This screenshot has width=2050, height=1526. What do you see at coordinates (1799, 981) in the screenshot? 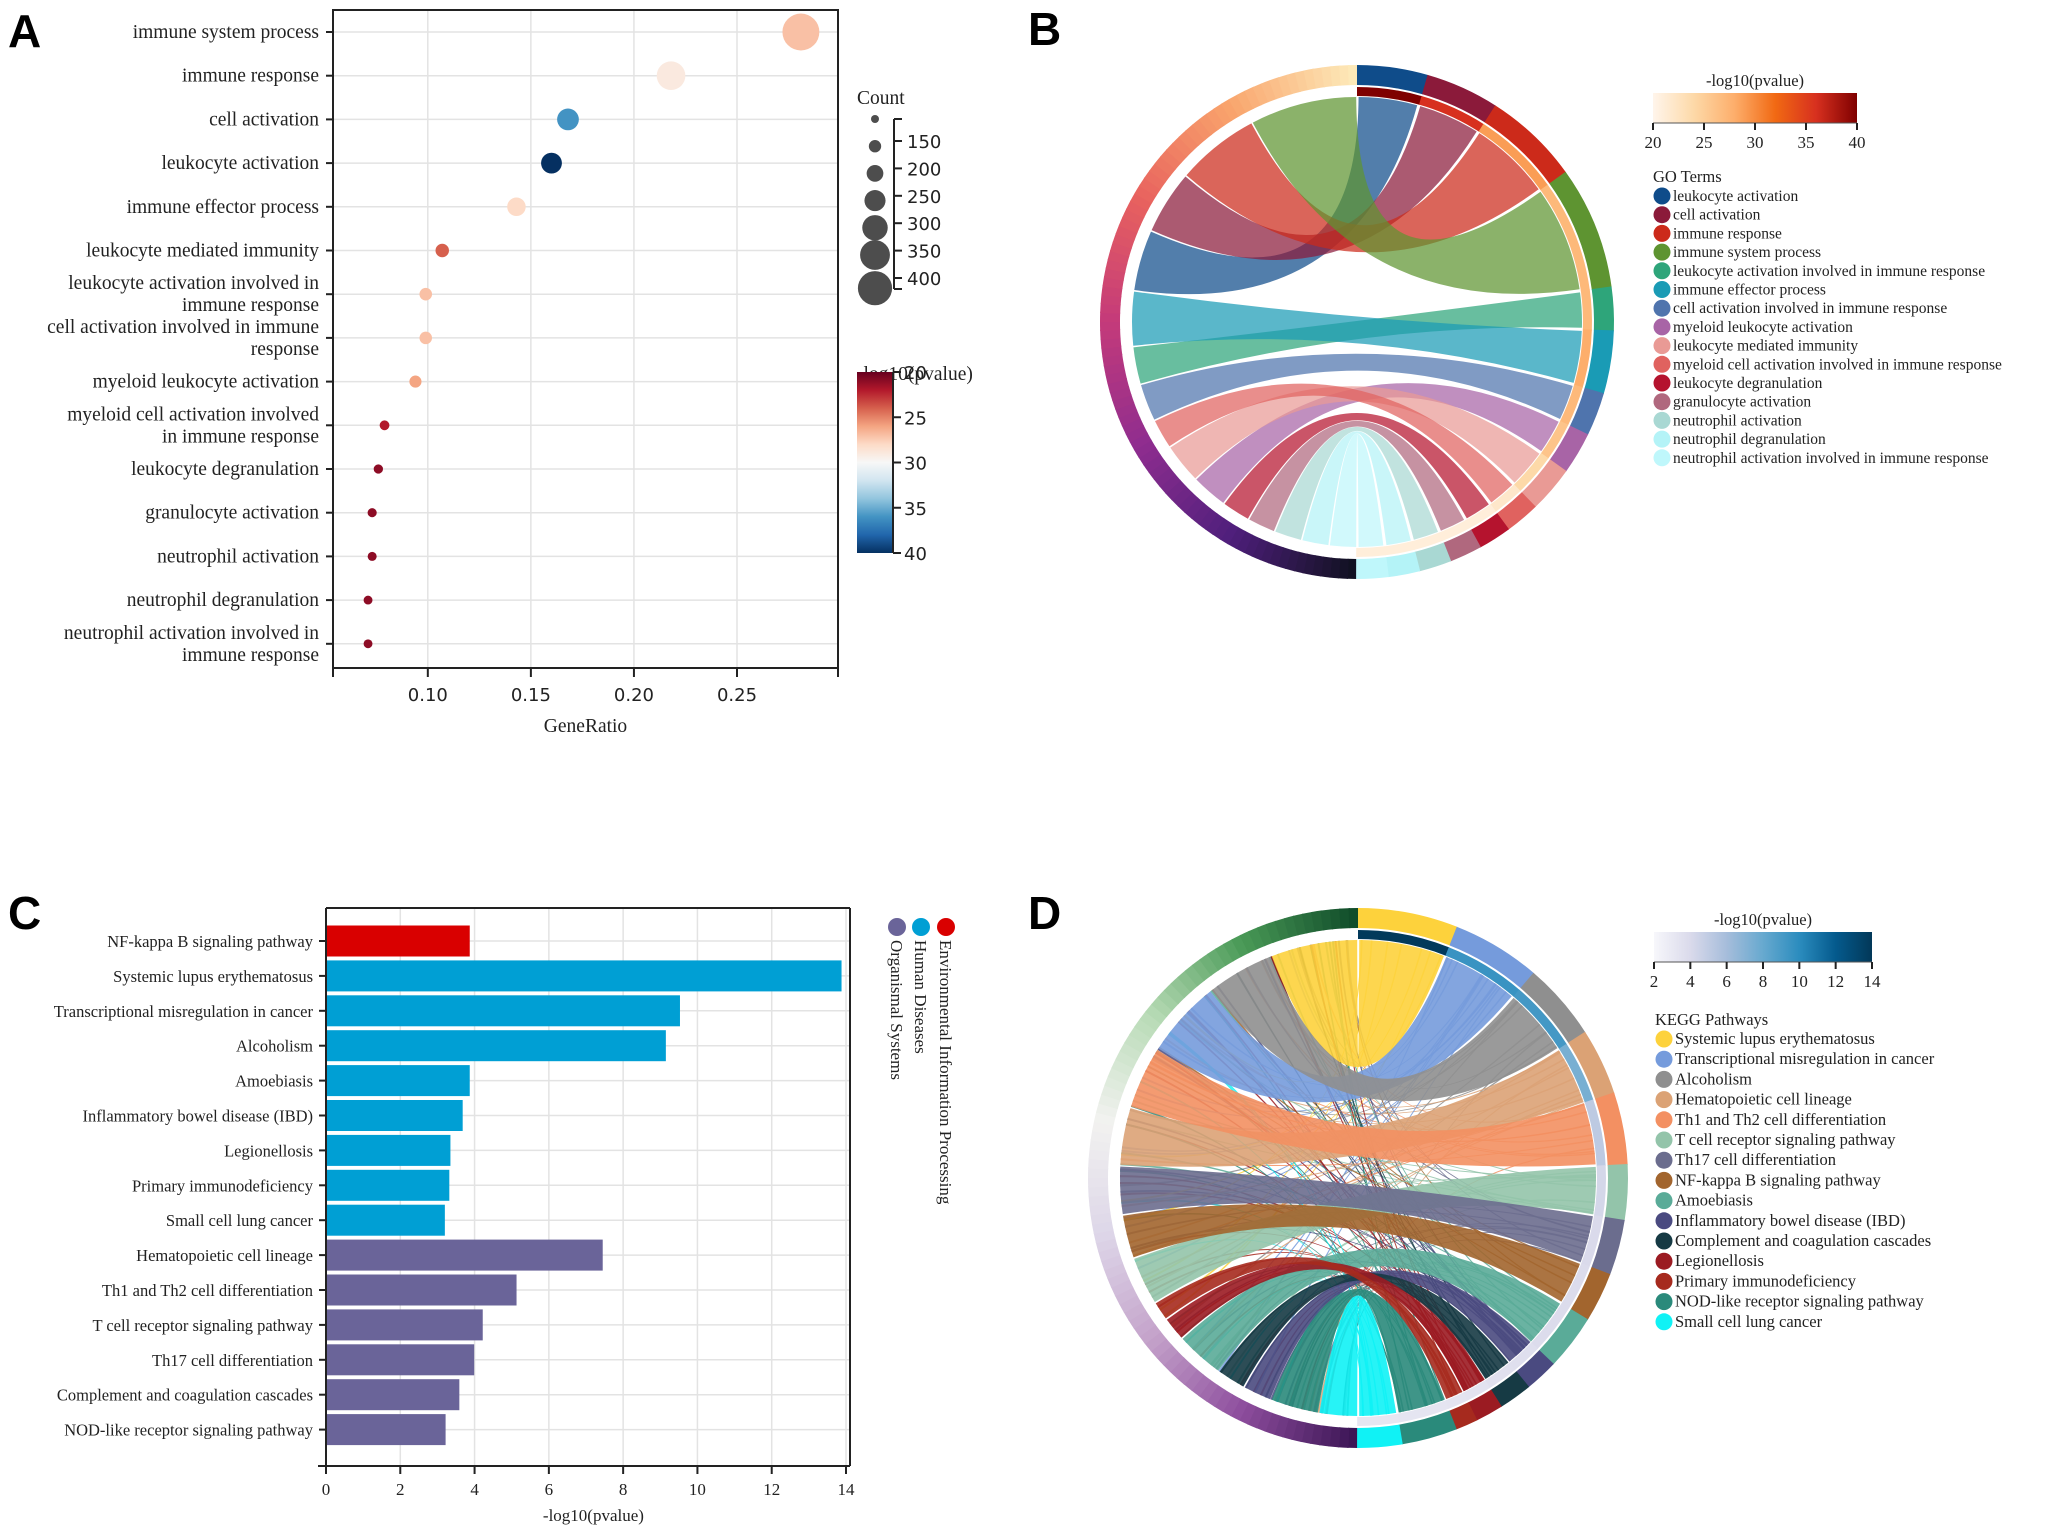
I see `colorbar-tick-label: 10` at bounding box center [1799, 981].